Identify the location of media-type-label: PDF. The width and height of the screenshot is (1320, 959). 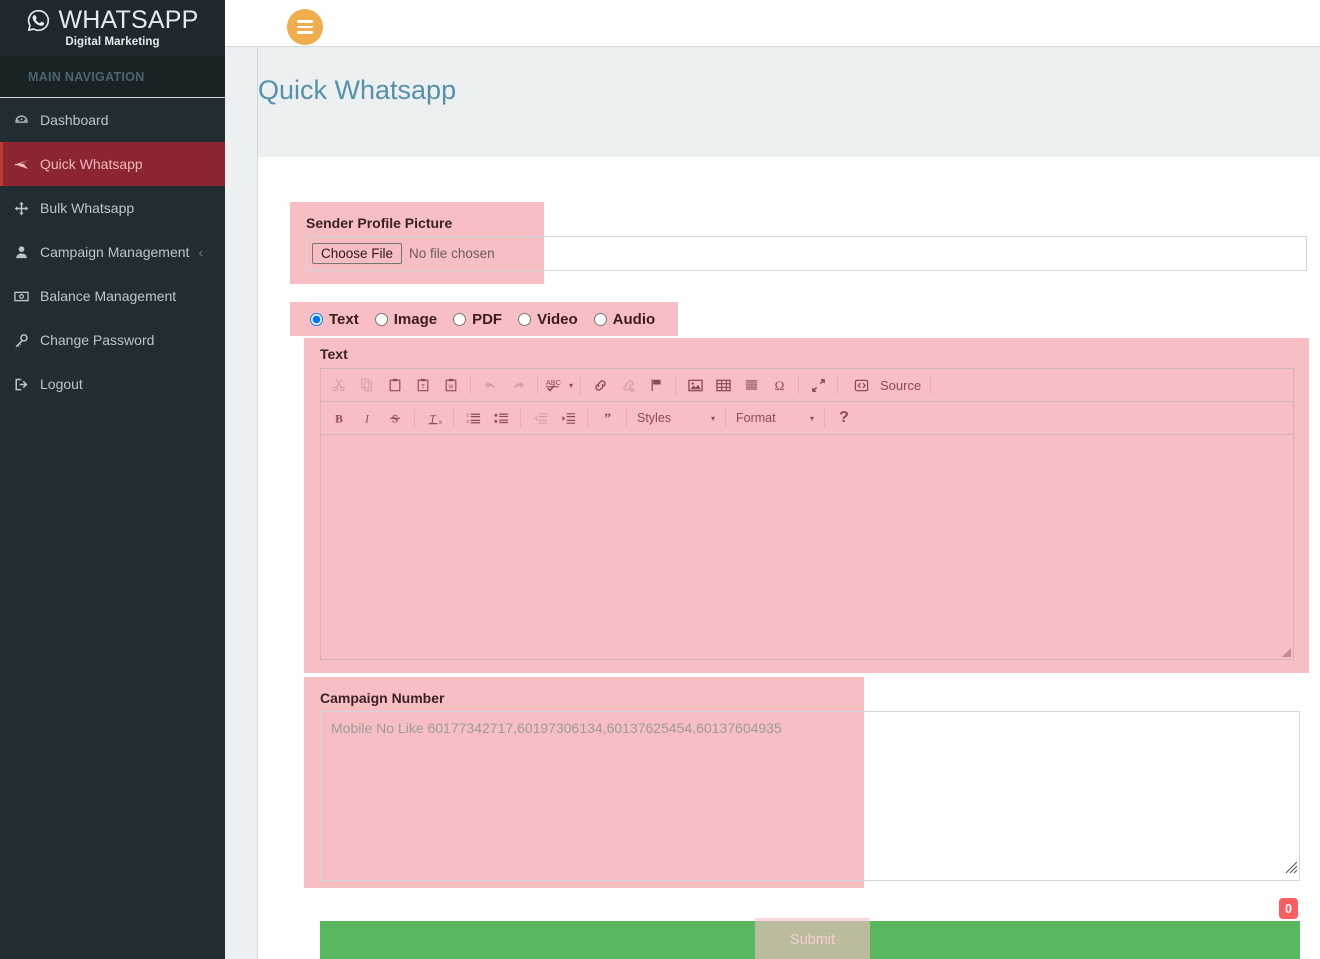
(487, 319).